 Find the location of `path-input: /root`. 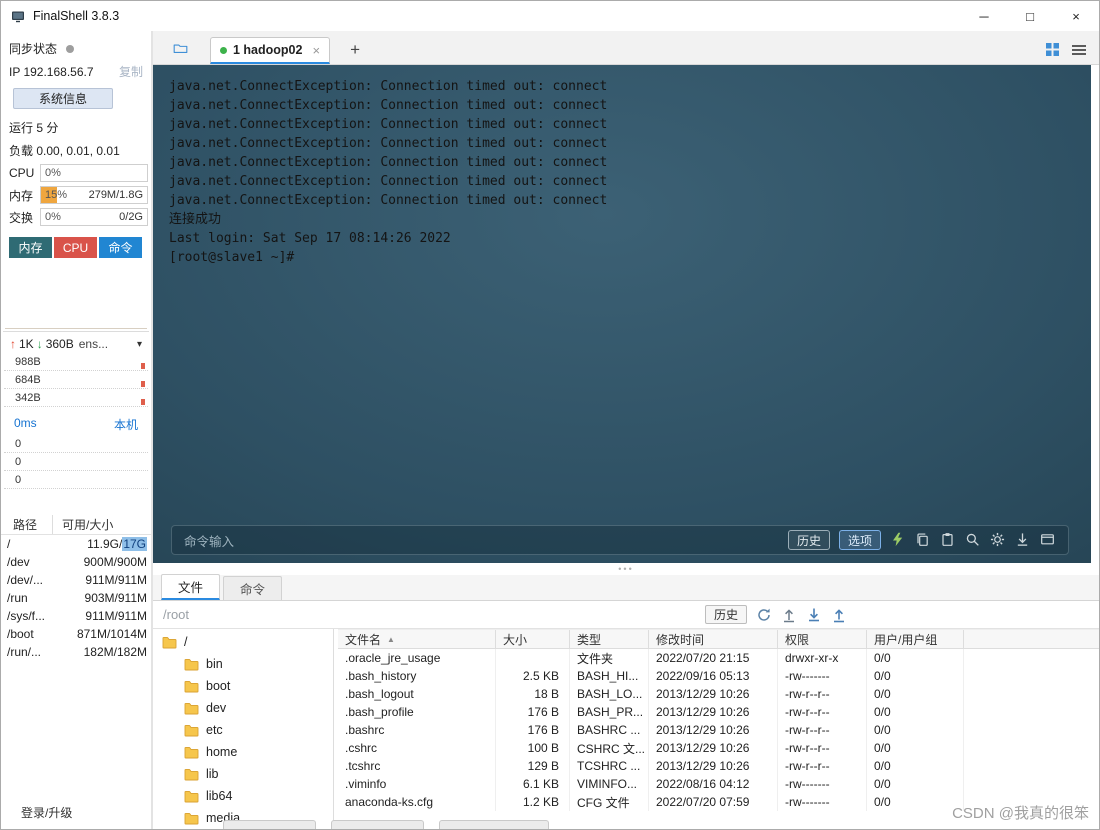

path-input: /root is located at coordinates (171, 614).